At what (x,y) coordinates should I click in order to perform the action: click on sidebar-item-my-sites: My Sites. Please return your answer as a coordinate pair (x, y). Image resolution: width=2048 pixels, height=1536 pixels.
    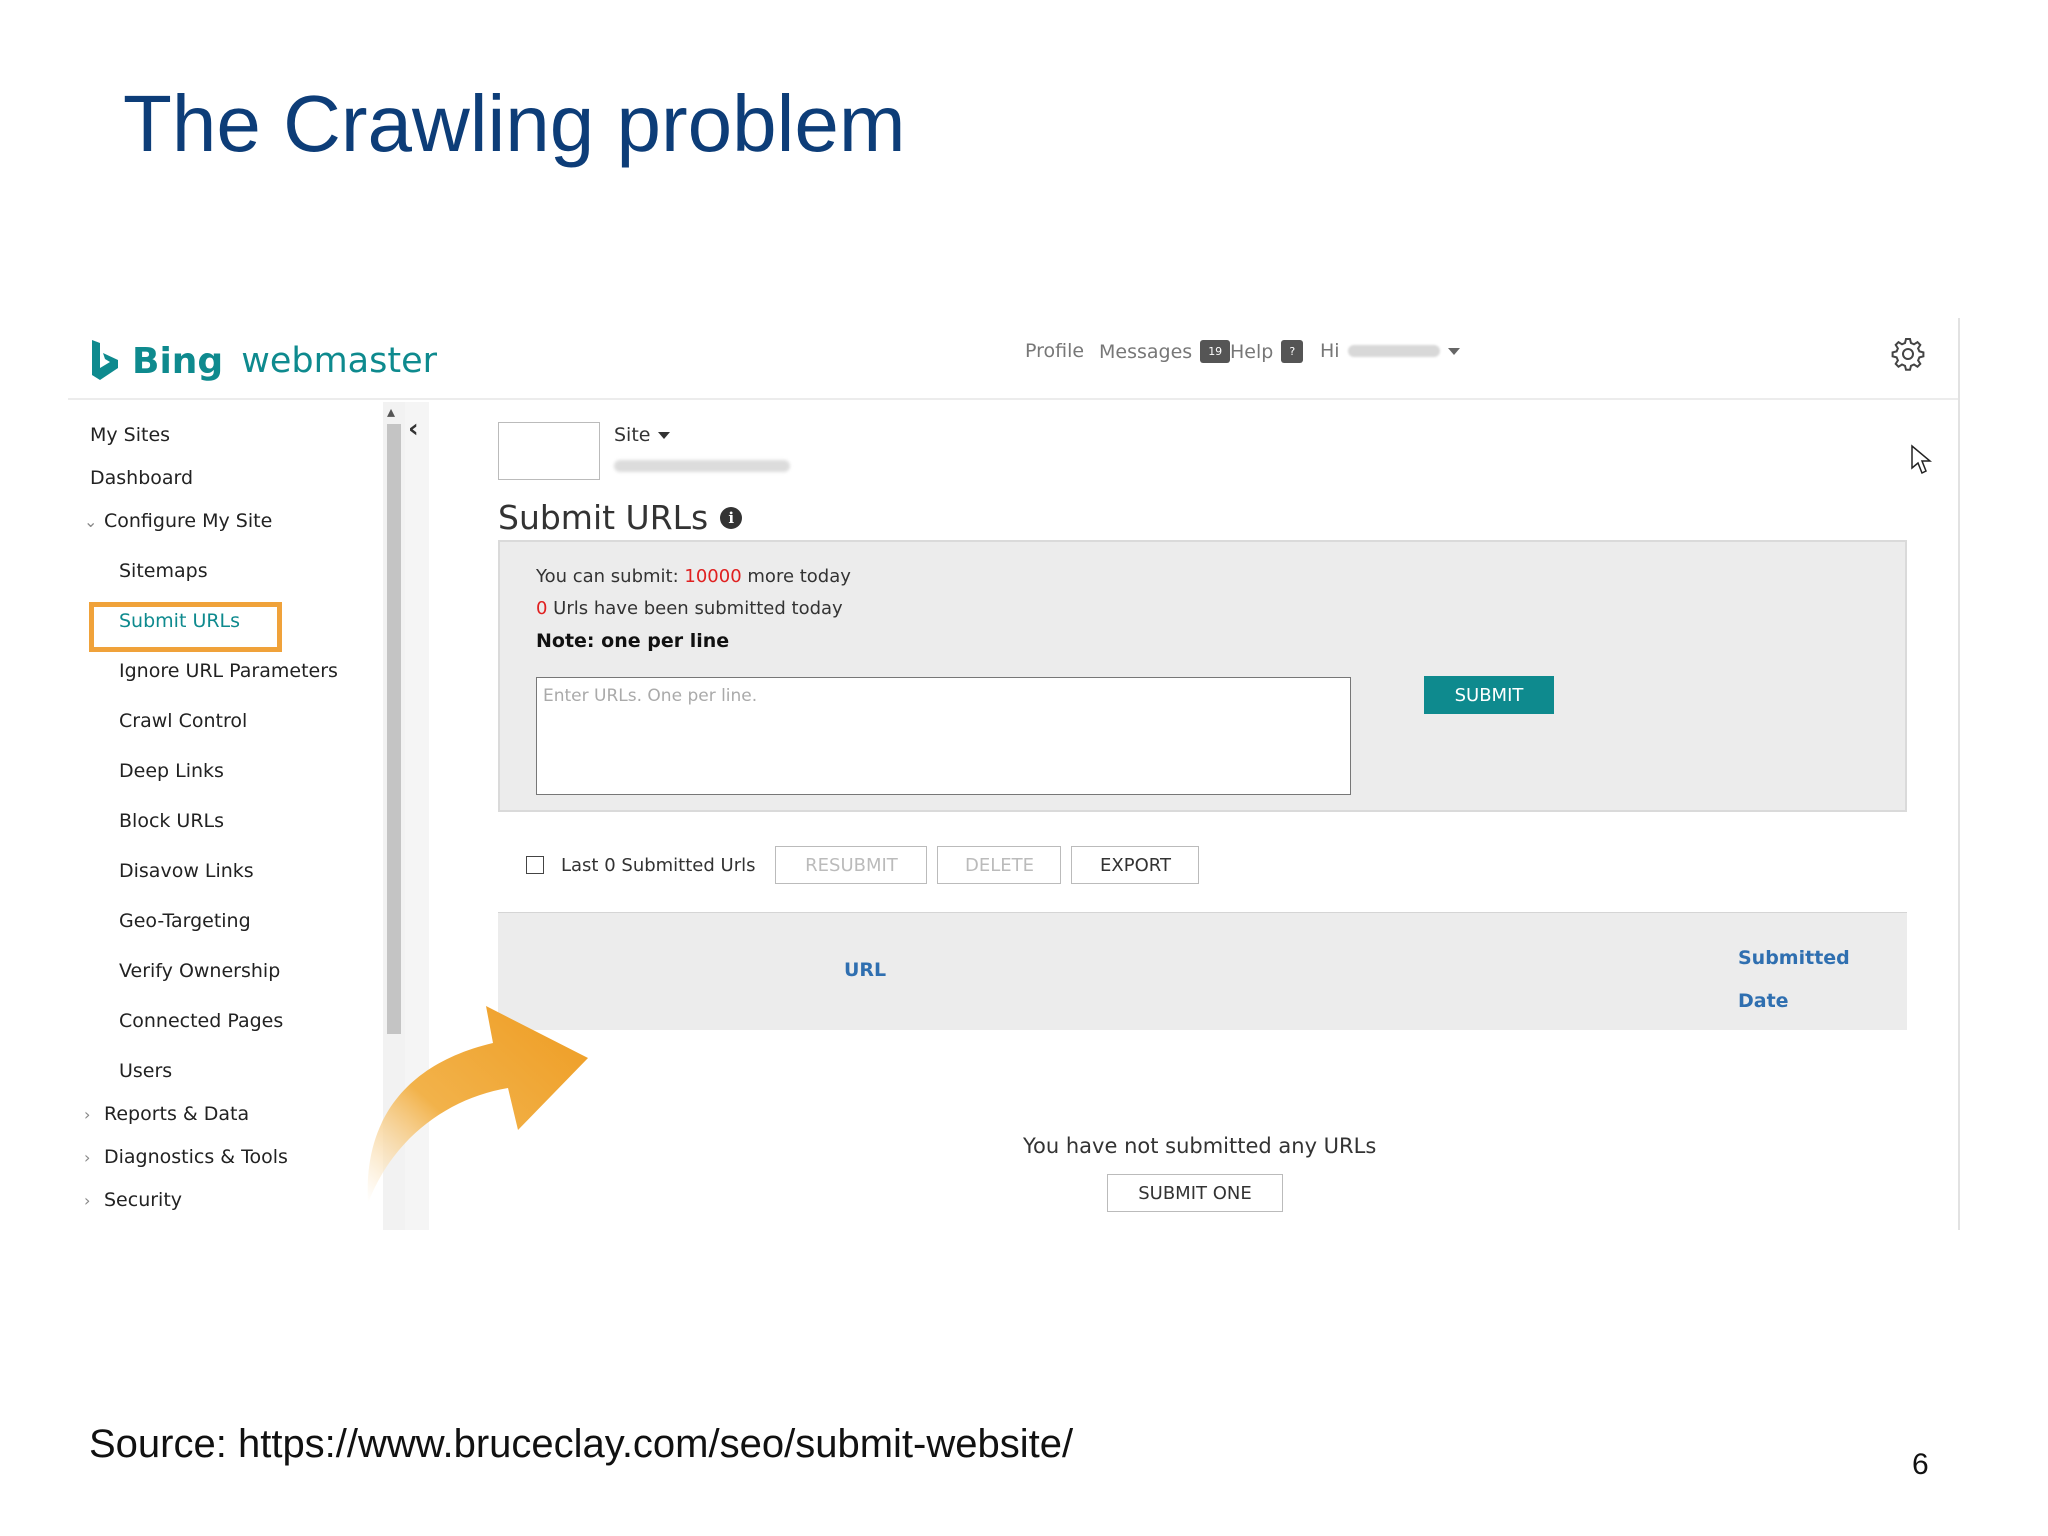
    Looking at the image, I should click on (130, 435).